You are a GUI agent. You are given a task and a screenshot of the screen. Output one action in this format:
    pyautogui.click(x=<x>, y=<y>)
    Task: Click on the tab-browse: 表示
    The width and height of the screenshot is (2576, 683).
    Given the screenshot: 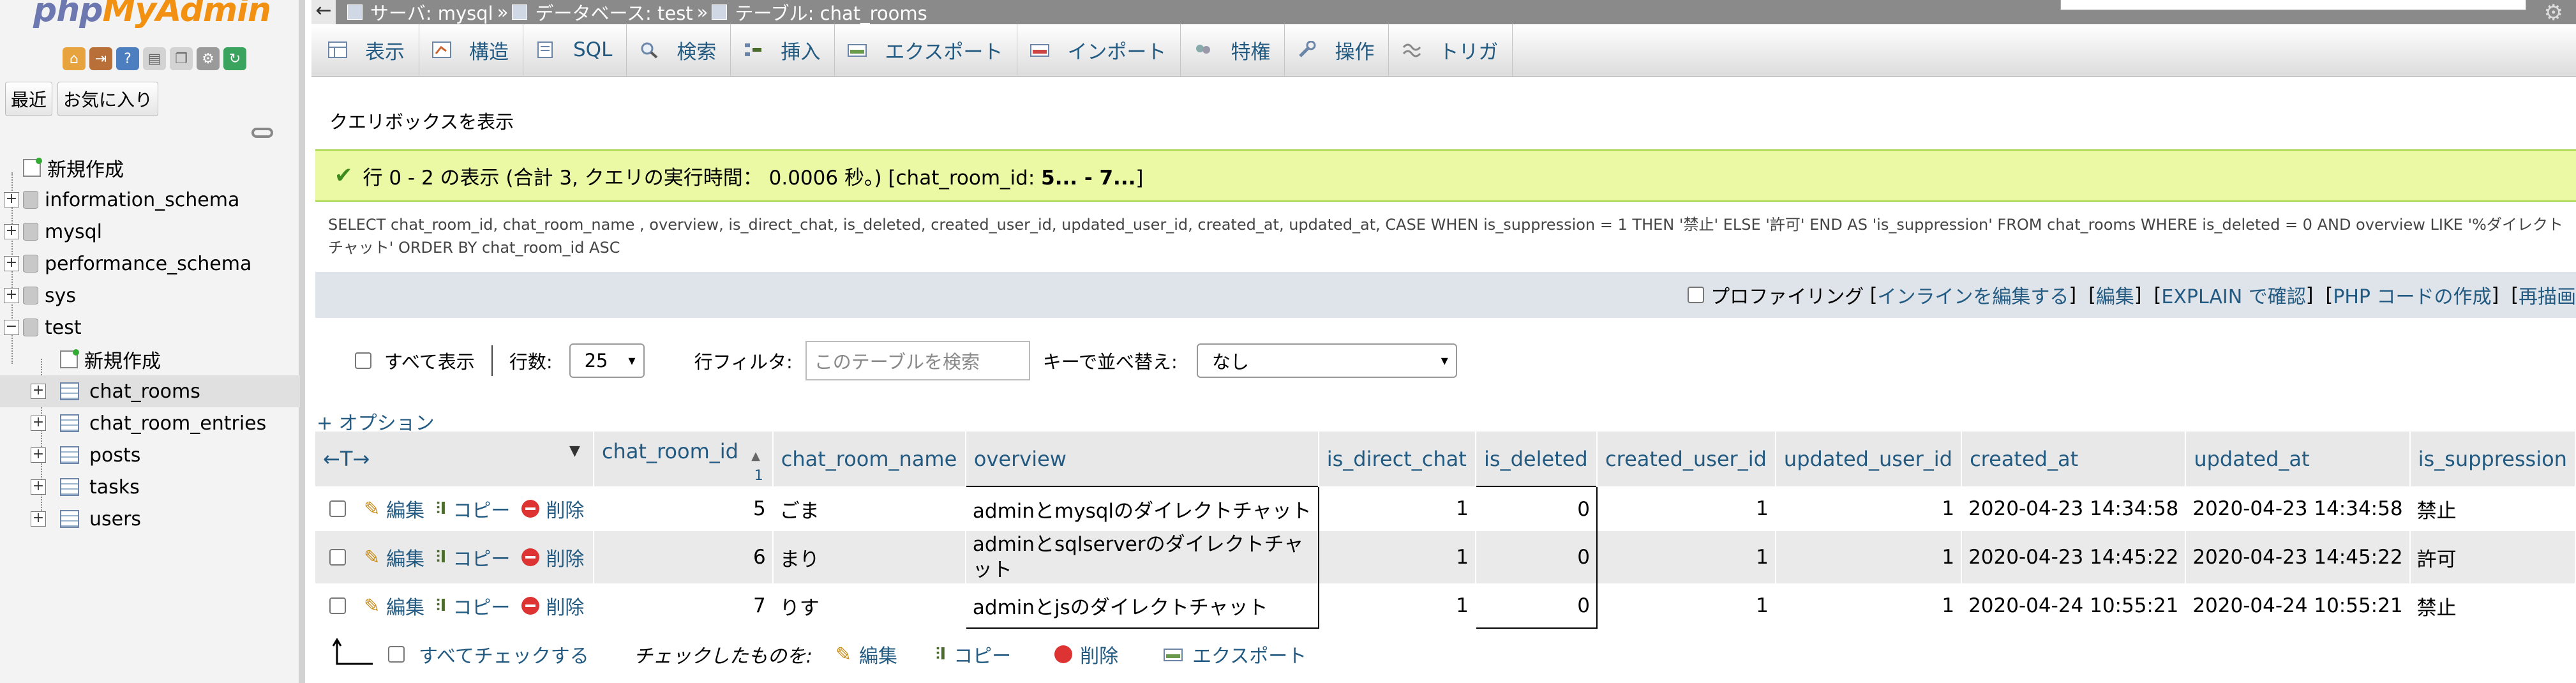 What is the action you would take?
    pyautogui.click(x=367, y=50)
    